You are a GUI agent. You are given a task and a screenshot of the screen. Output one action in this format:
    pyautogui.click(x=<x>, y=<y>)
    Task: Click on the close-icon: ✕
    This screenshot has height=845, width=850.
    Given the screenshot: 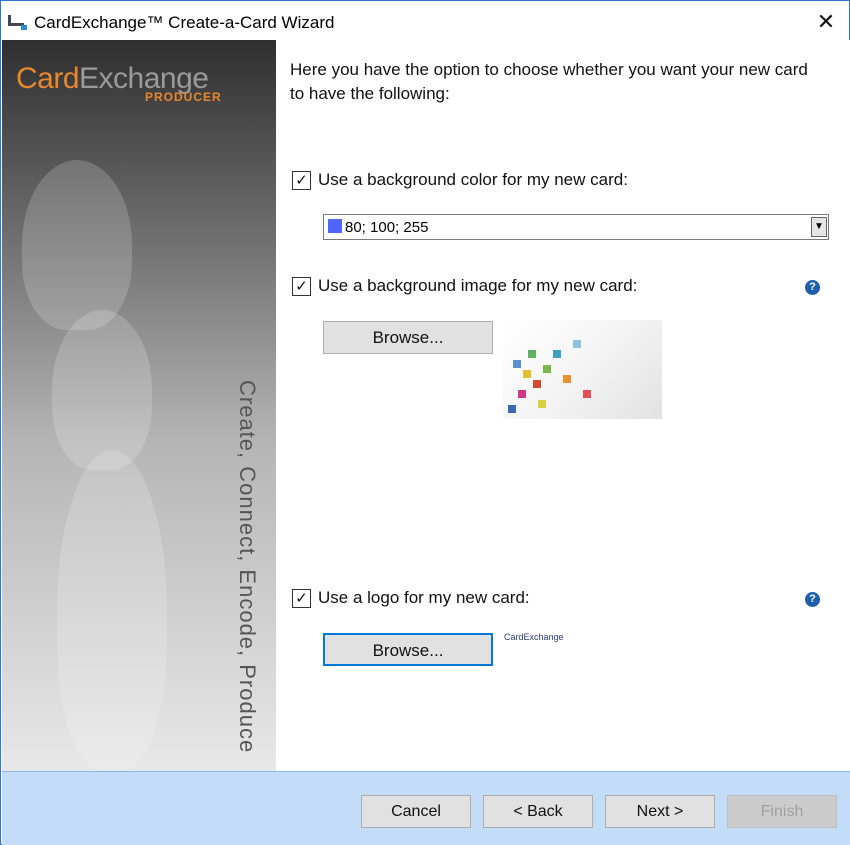 What is the action you would take?
    pyautogui.click(x=826, y=22)
    